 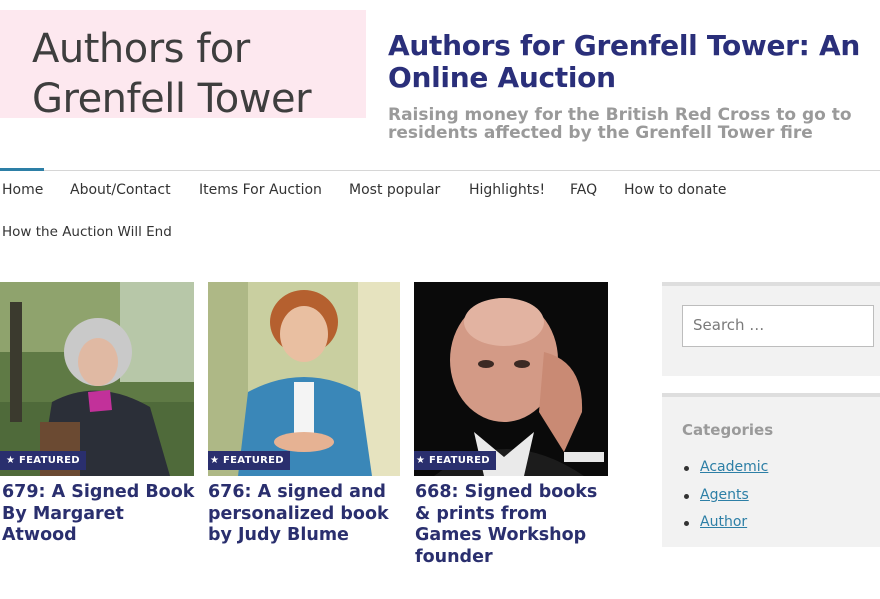 I want to click on categories-widget: Categories Academic Agents Author, so click(x=771, y=470).